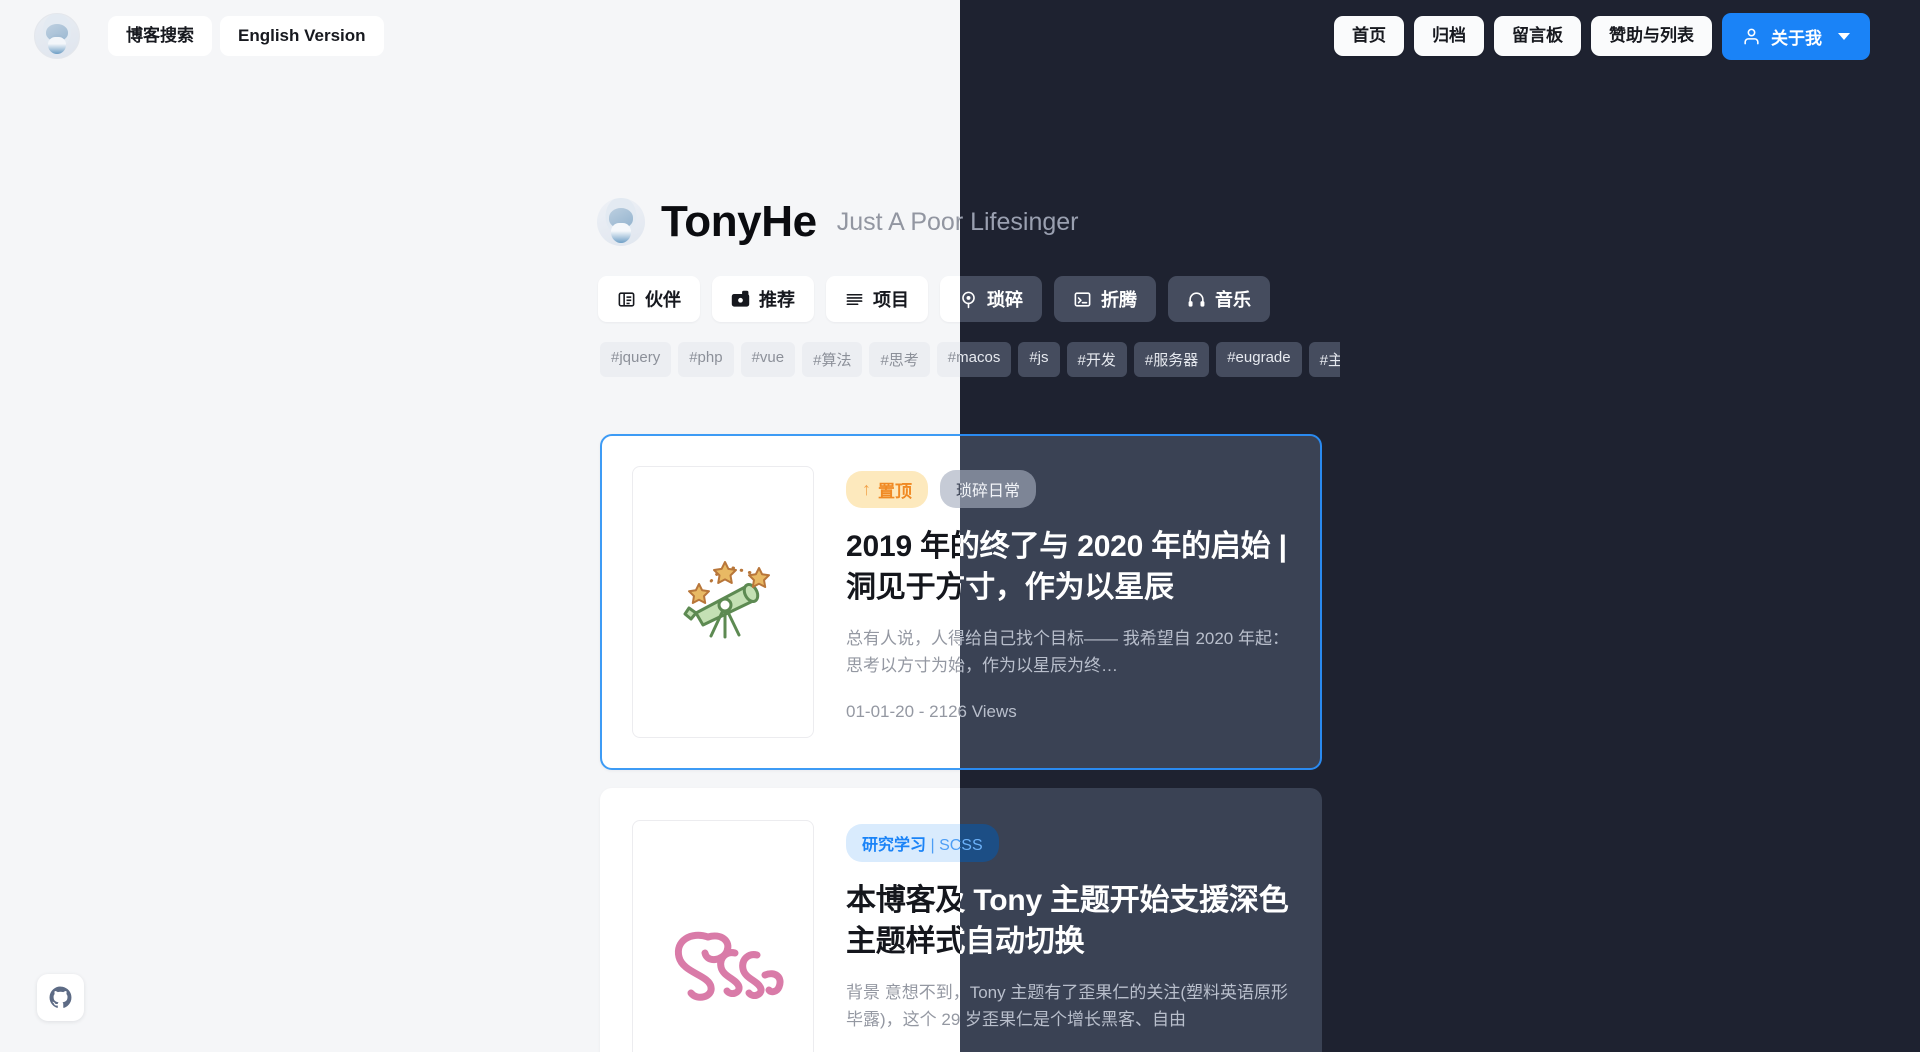  I want to click on category-label: 伙伴, so click(663, 300).